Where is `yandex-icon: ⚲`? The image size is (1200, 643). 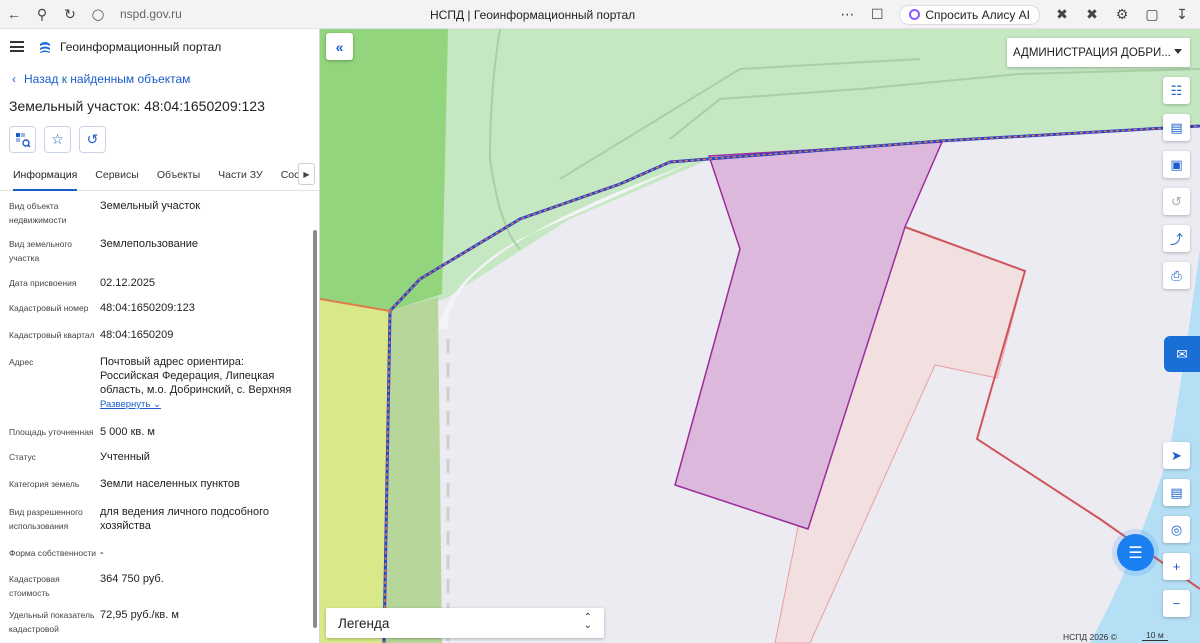
yandex-icon: ⚲ is located at coordinates (42, 14).